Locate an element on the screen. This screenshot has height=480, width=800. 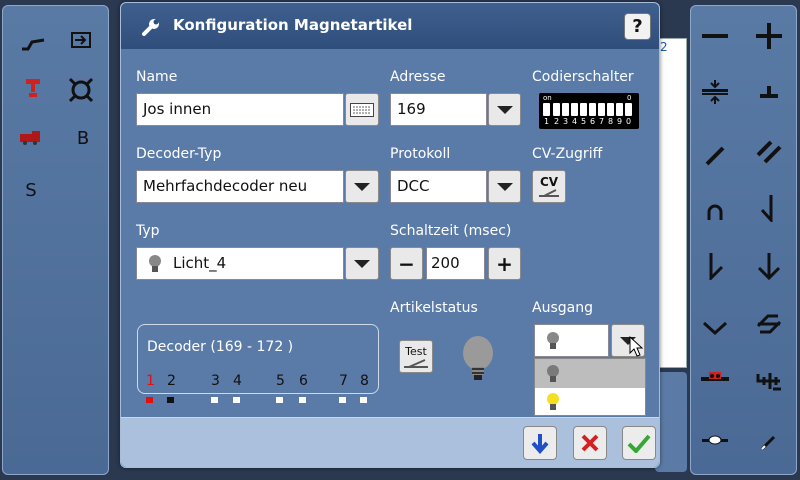
contact-tool is located at coordinates (715, 440).